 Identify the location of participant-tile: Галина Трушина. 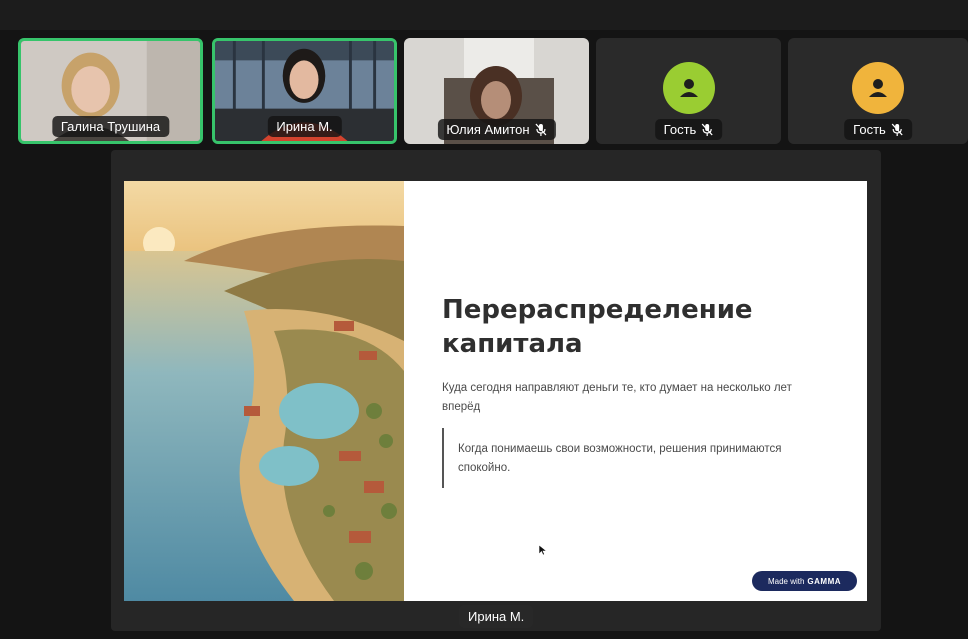
(110, 91).